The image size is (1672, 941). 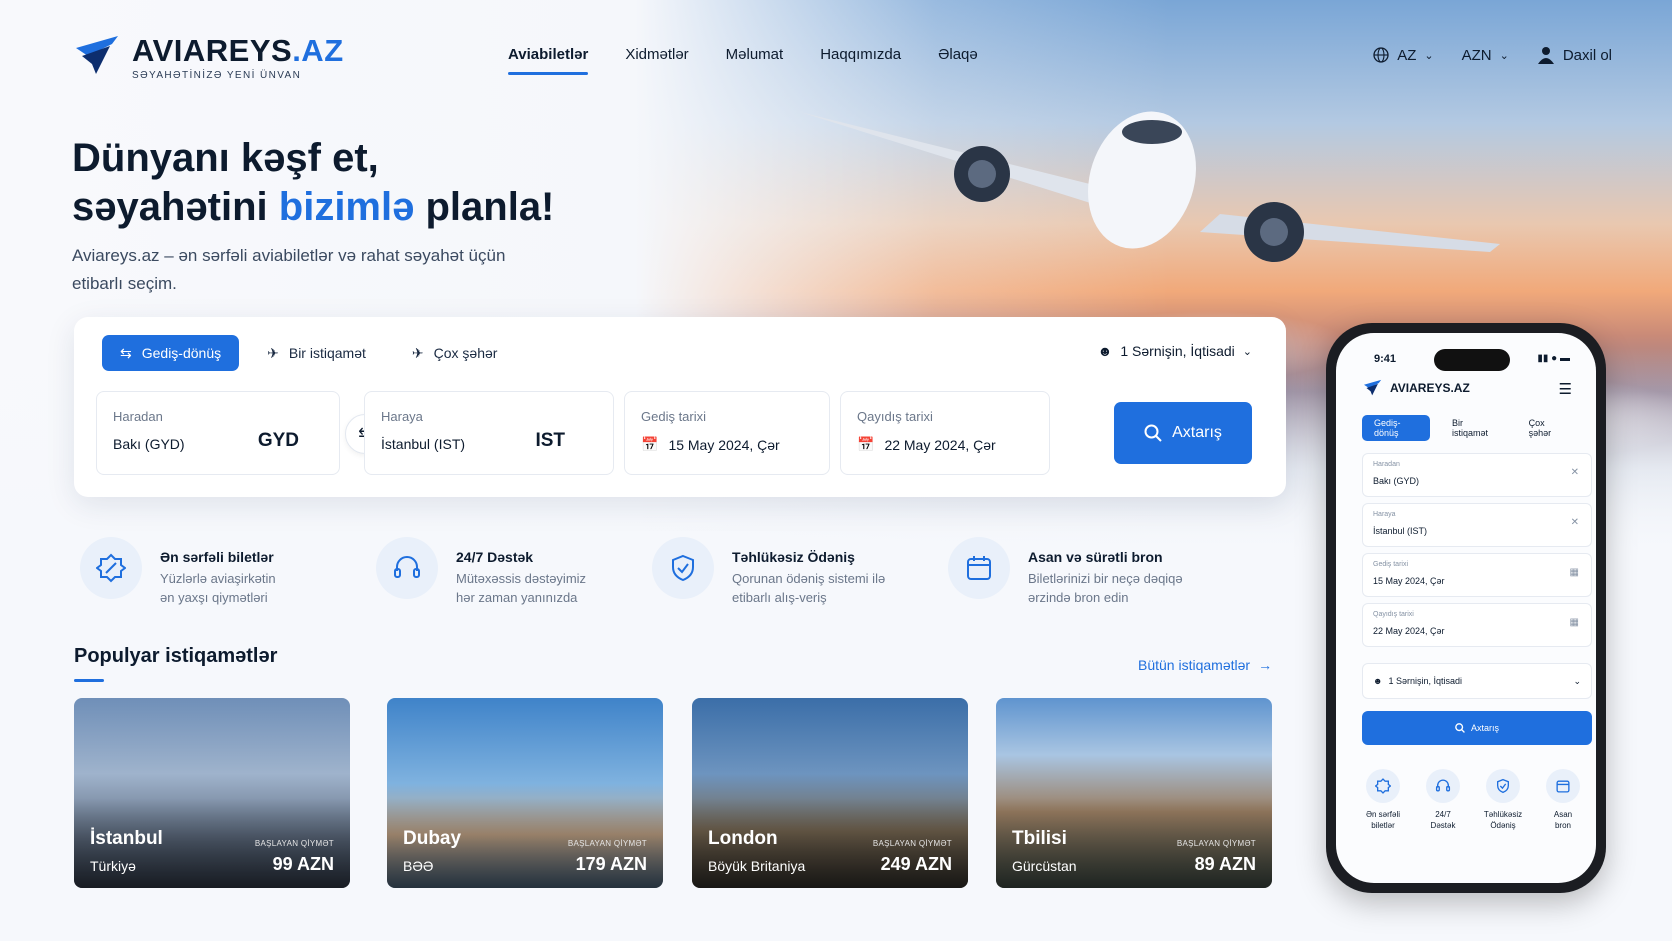 I want to click on destination-card-istanbul: İstanbul Türkiyə BAŞLAYAN QİYMƏT 99 AZN, so click(x=212, y=793).